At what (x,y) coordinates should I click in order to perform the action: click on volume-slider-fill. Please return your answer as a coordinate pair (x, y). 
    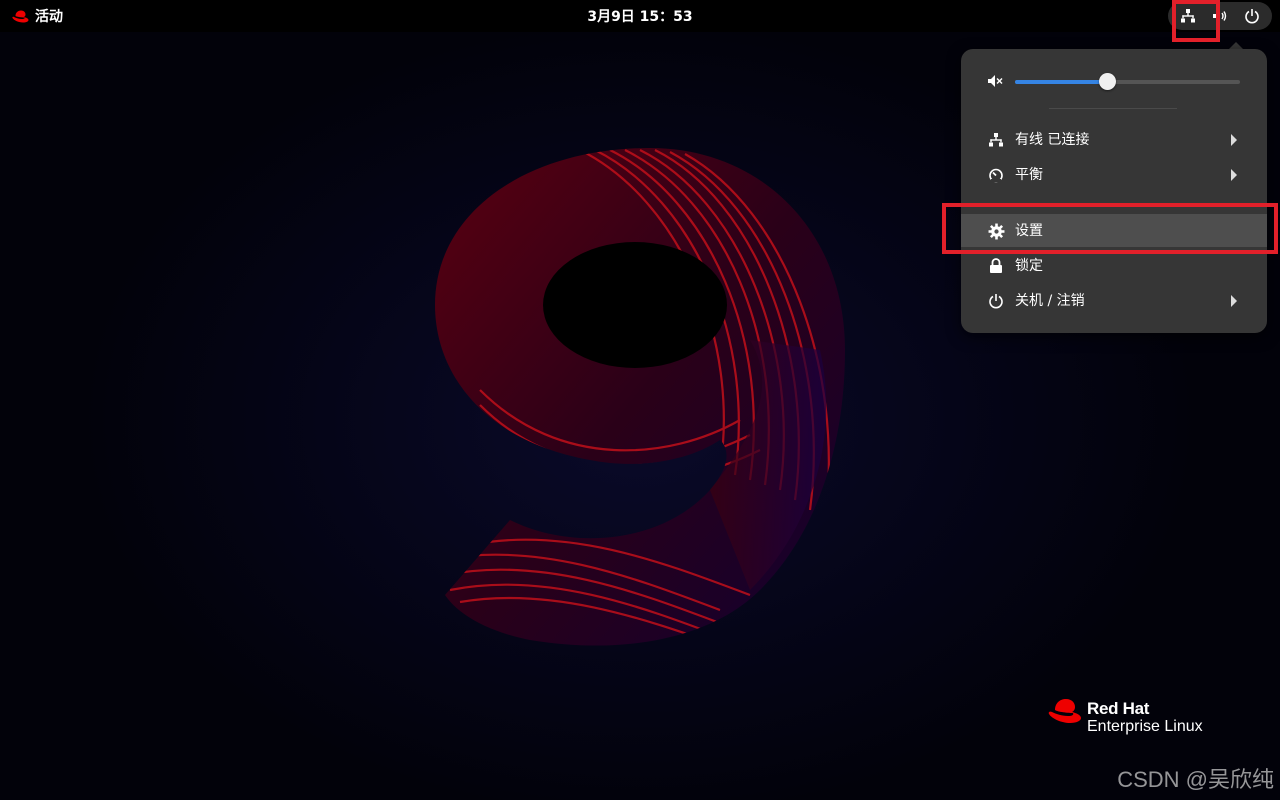
    Looking at the image, I should click on (1061, 82).